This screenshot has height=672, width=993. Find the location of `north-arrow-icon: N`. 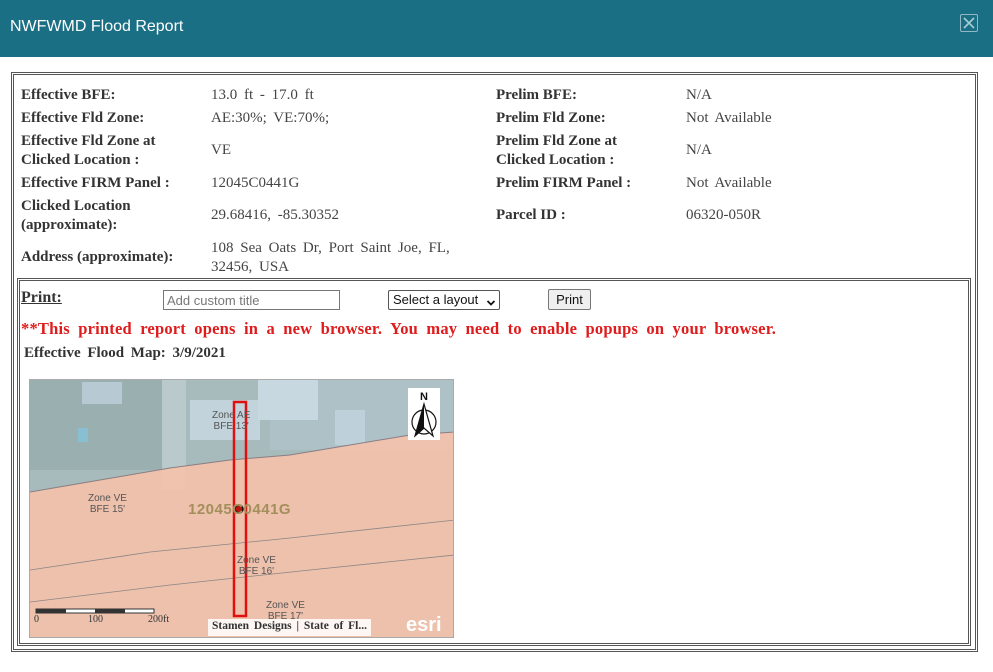

north-arrow-icon: N is located at coordinates (424, 414).